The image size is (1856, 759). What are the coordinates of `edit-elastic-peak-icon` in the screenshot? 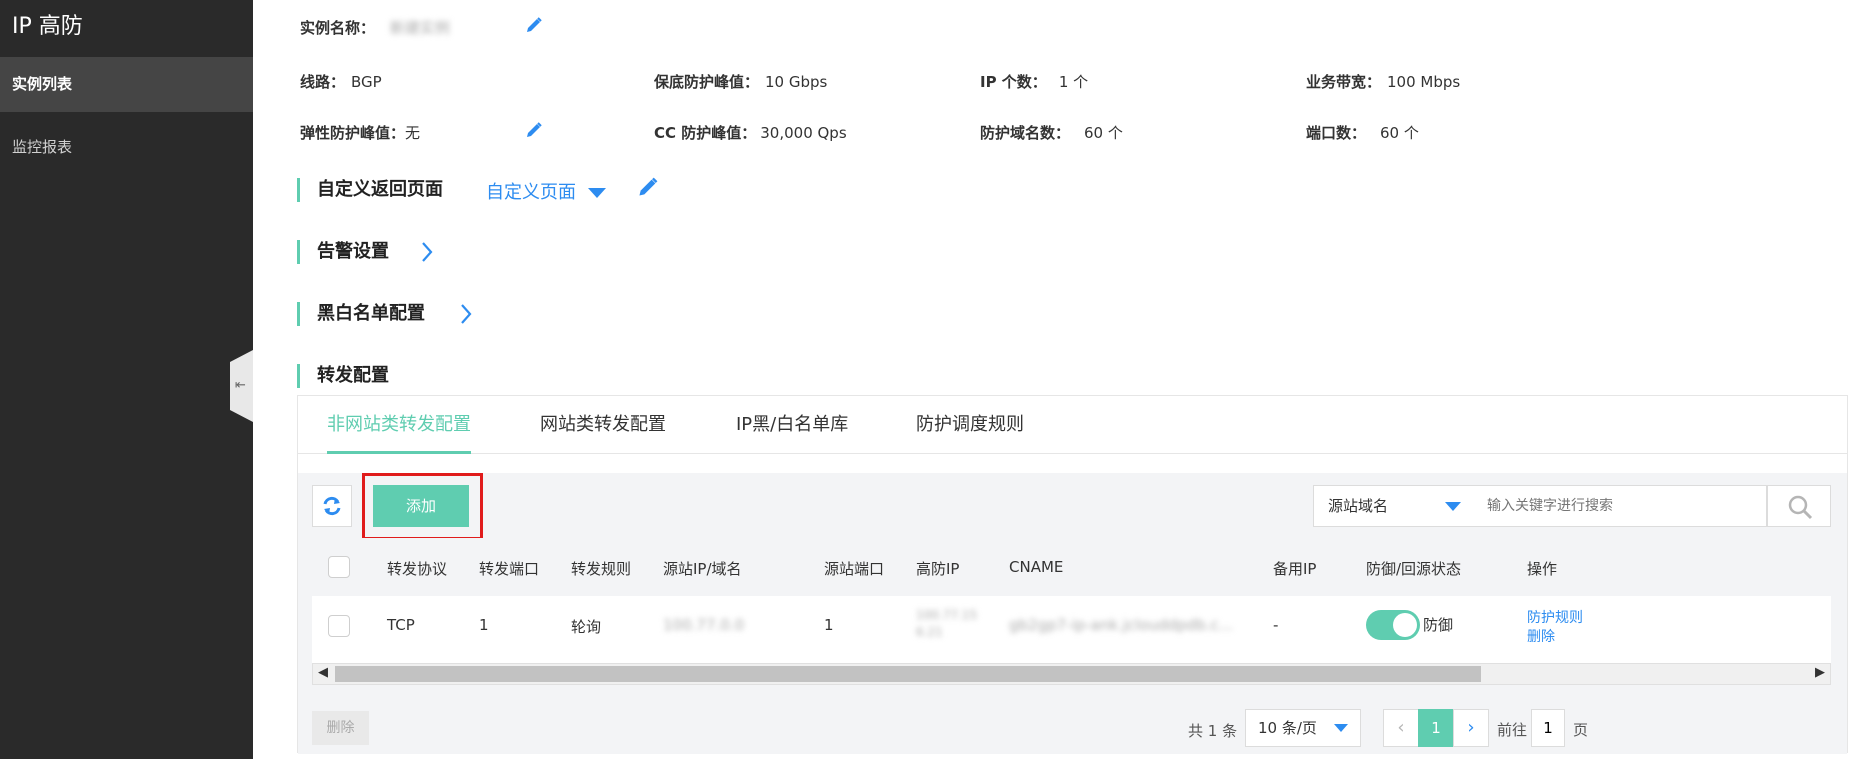 It's located at (534, 130).